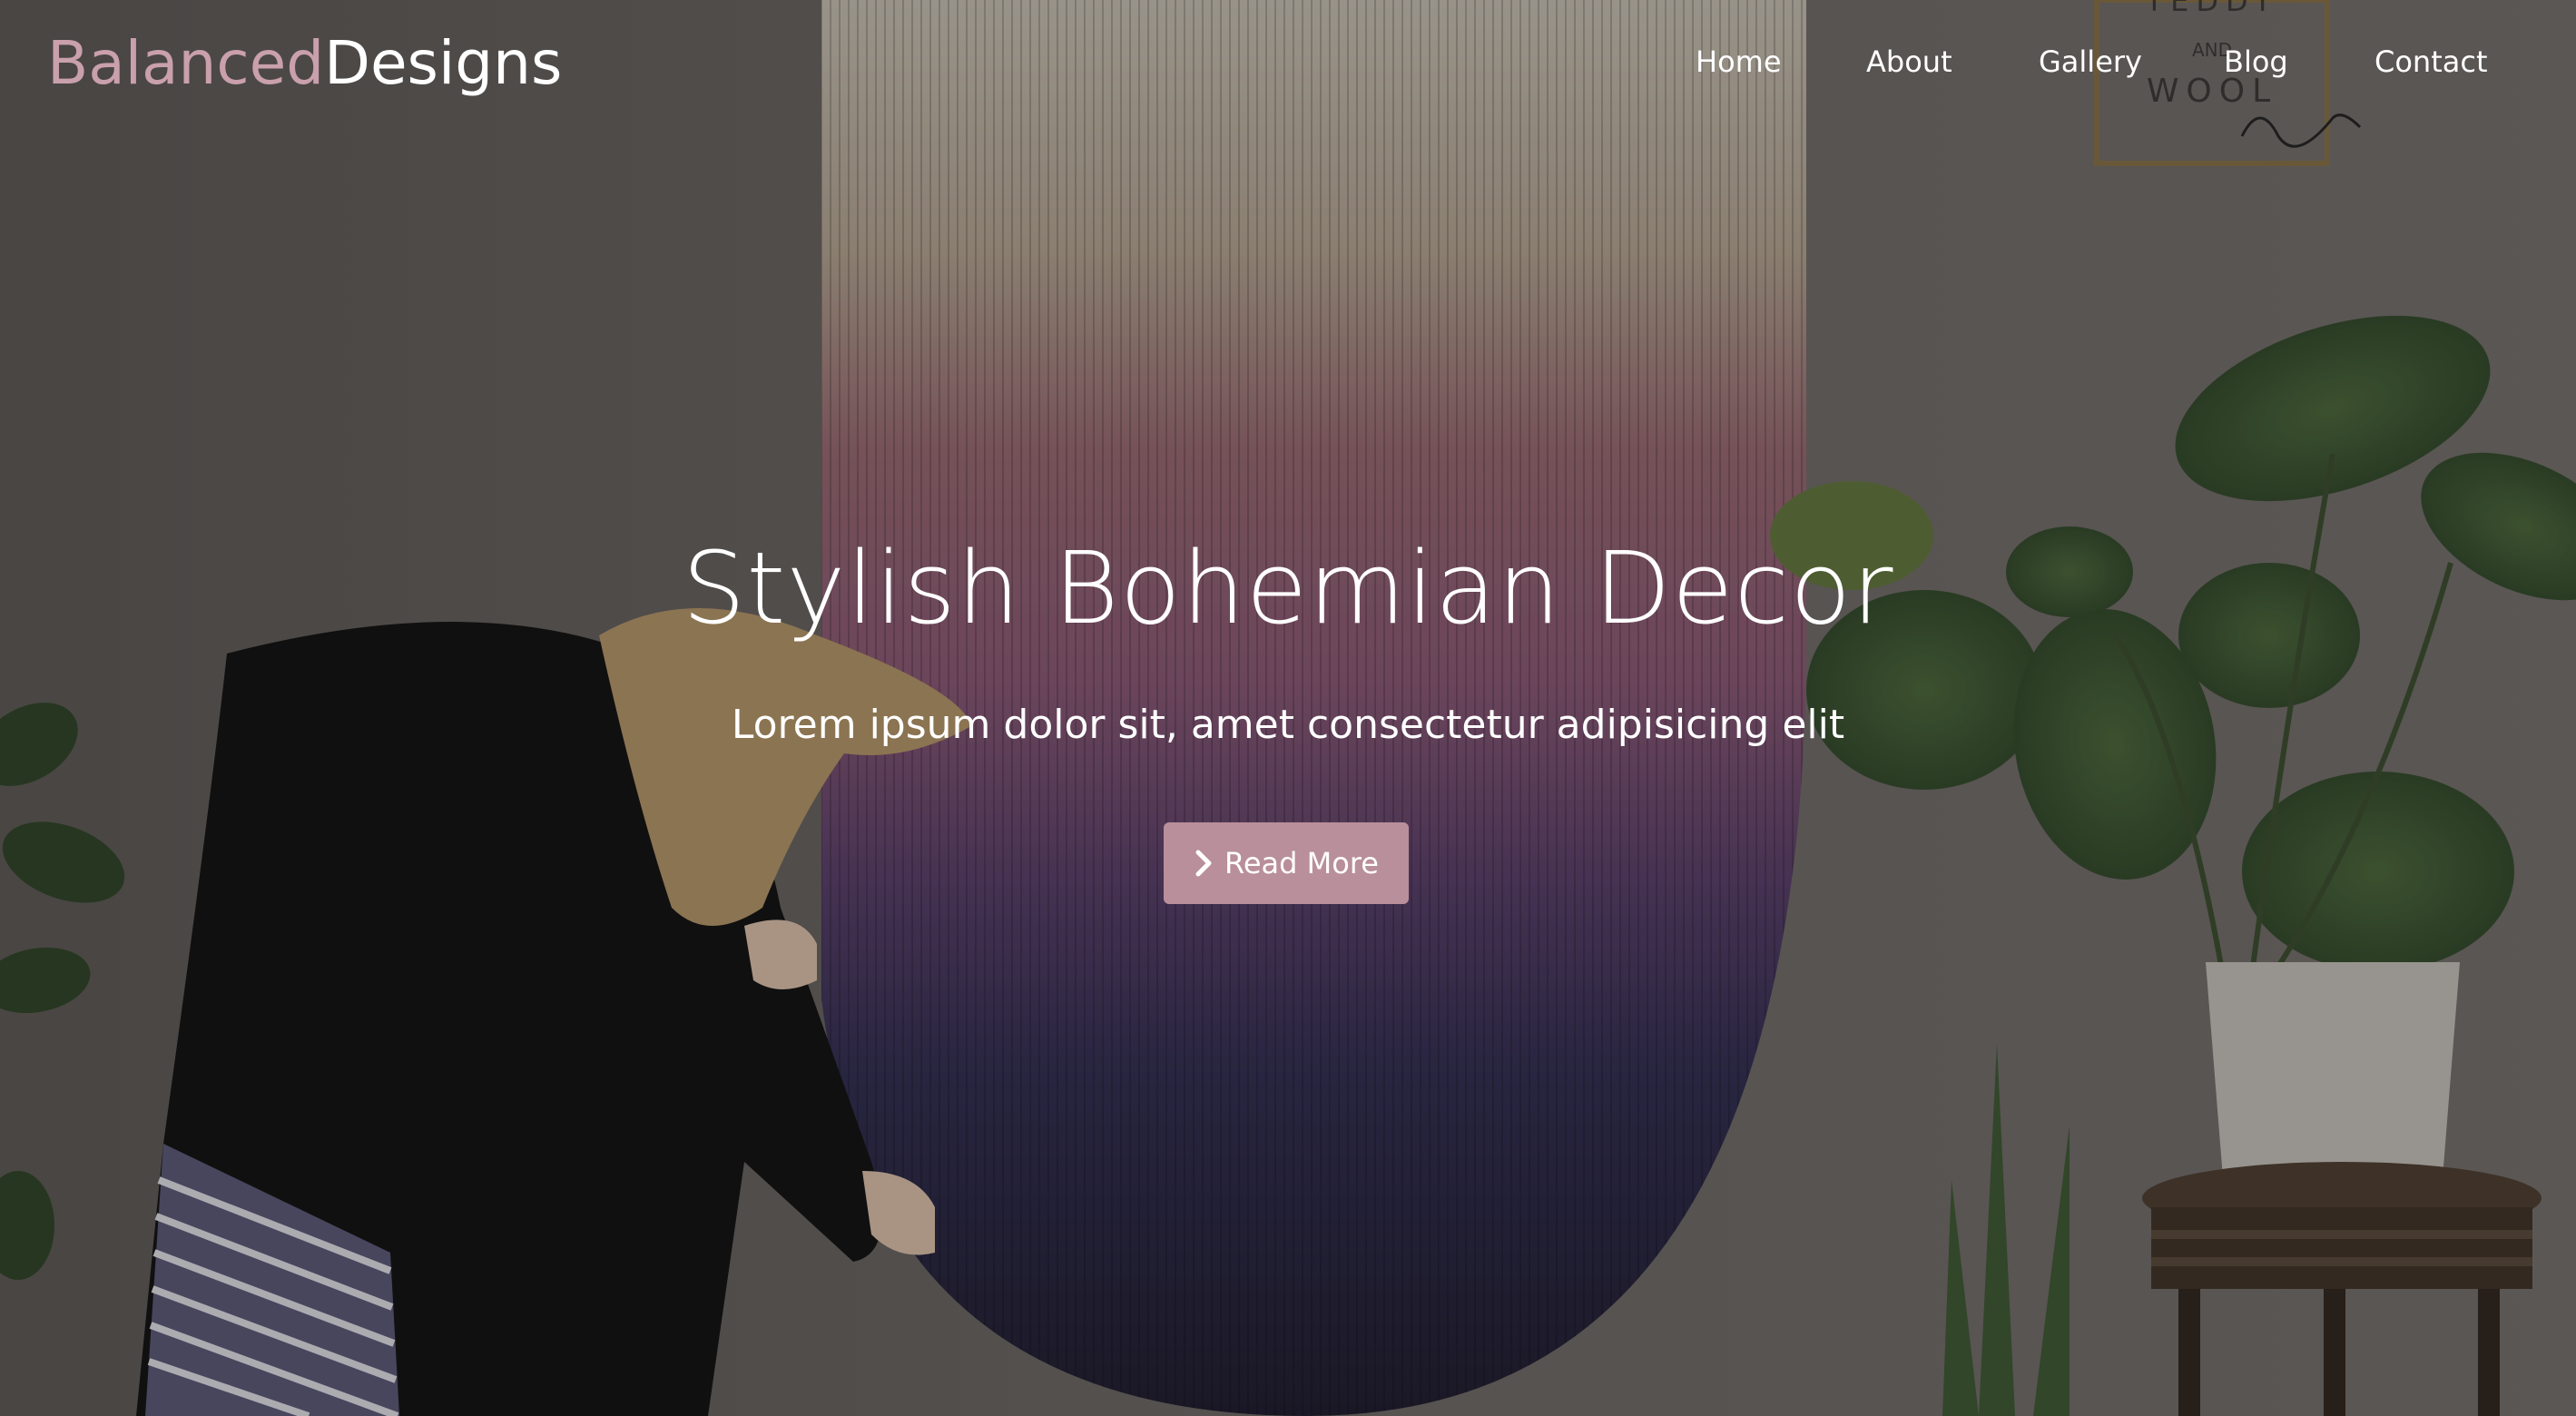 The height and width of the screenshot is (1416, 2576). What do you see at coordinates (2090, 62) in the screenshot?
I see `nav-link-gallery: Gallery` at bounding box center [2090, 62].